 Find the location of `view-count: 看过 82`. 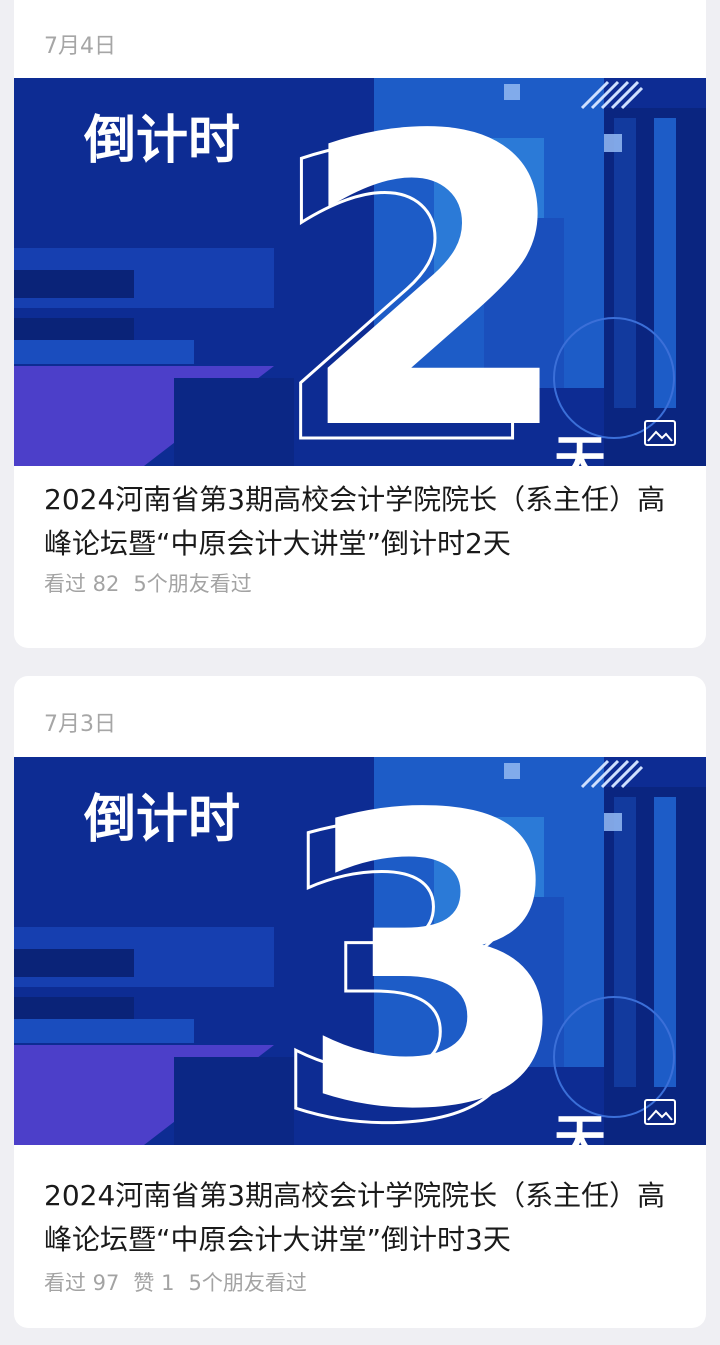

view-count: 看过 82 is located at coordinates (82, 584).